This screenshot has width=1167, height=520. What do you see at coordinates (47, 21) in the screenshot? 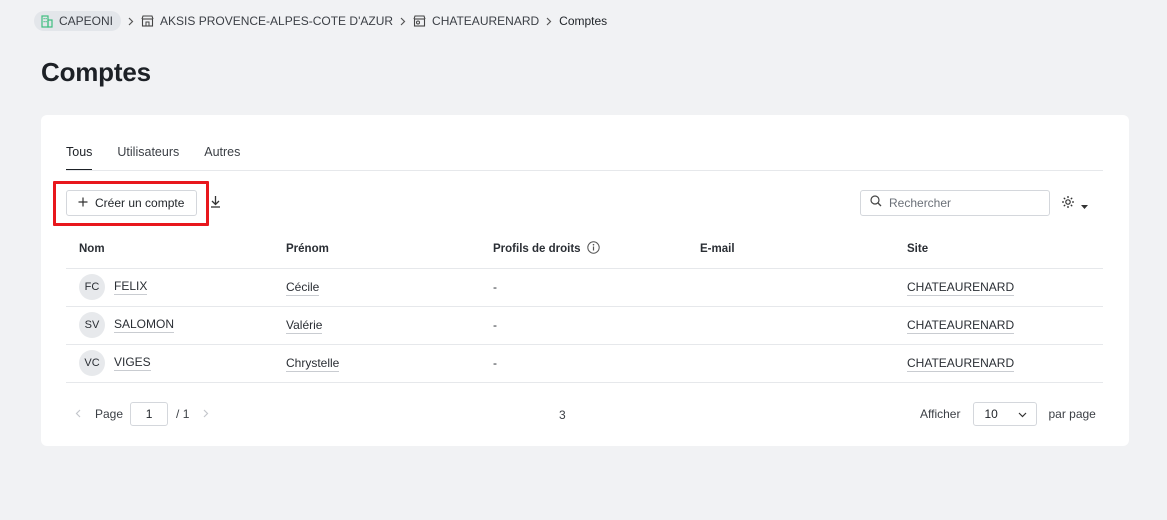
I see `building-icon` at bounding box center [47, 21].